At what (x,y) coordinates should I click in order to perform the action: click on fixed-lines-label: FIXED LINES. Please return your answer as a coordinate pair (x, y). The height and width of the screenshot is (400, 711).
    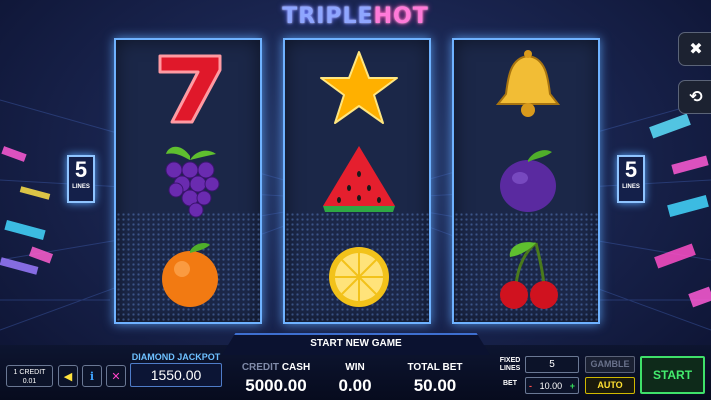
    Looking at the image, I should click on (510, 365).